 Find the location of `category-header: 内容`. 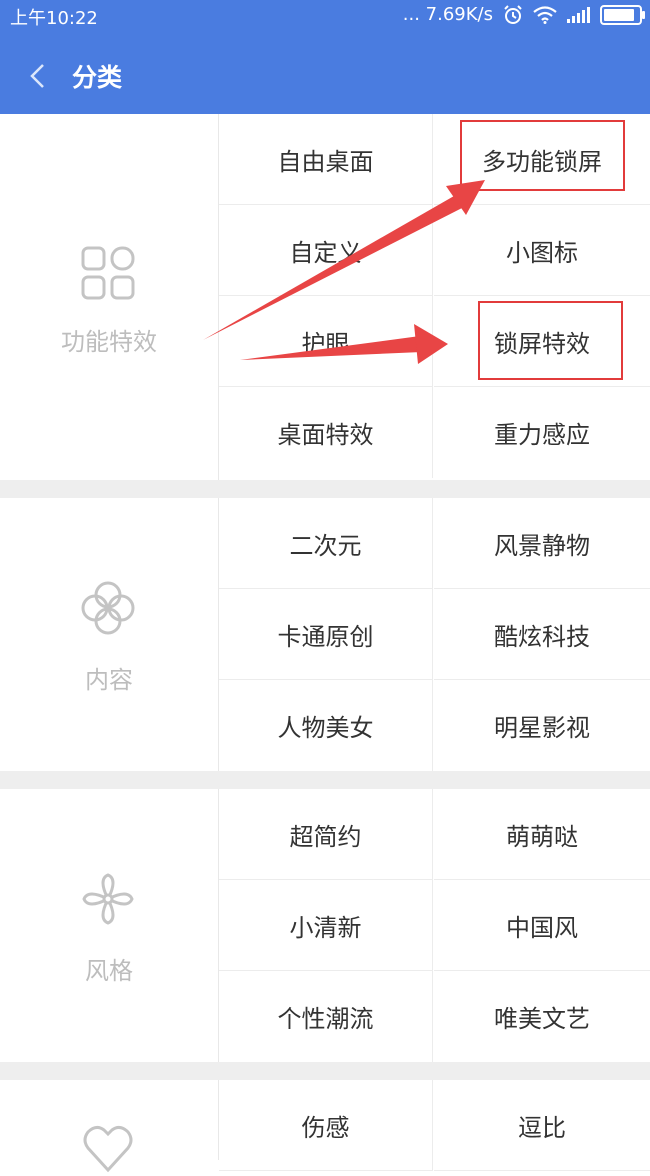

category-header: 内容 is located at coordinates (109, 634).